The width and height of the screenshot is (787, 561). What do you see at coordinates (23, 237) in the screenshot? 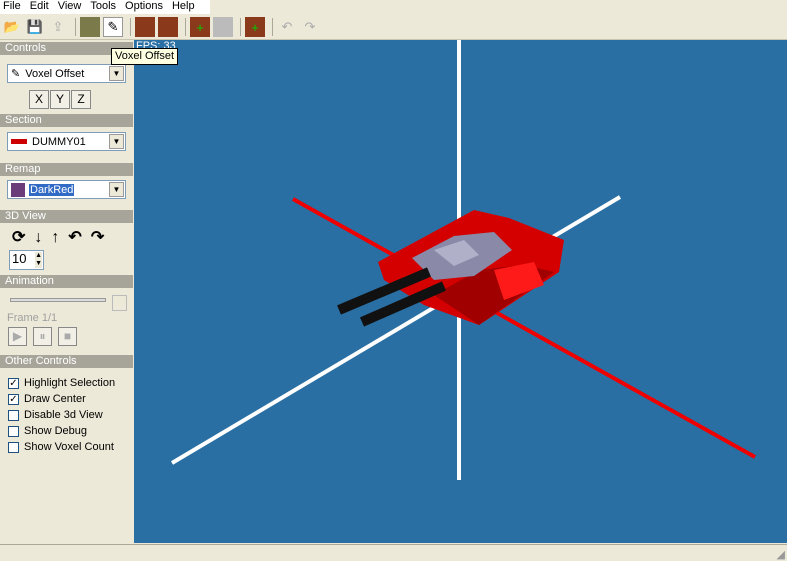
I see `rotate-reset-icon: ⟳` at bounding box center [23, 237].